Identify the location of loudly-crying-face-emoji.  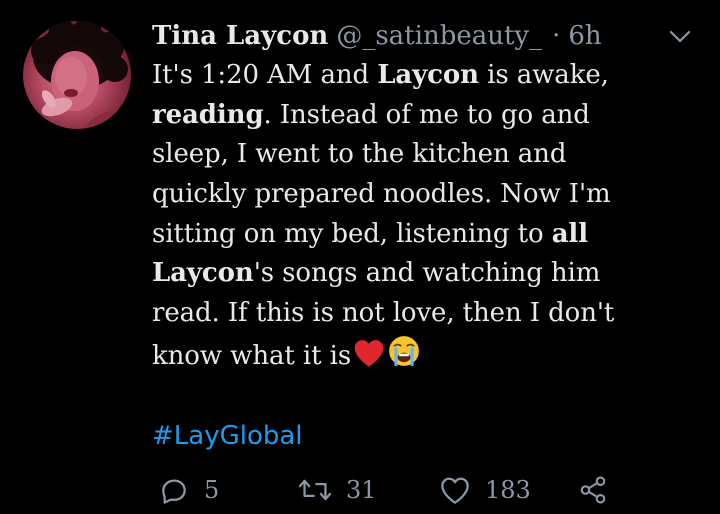
(404, 350).